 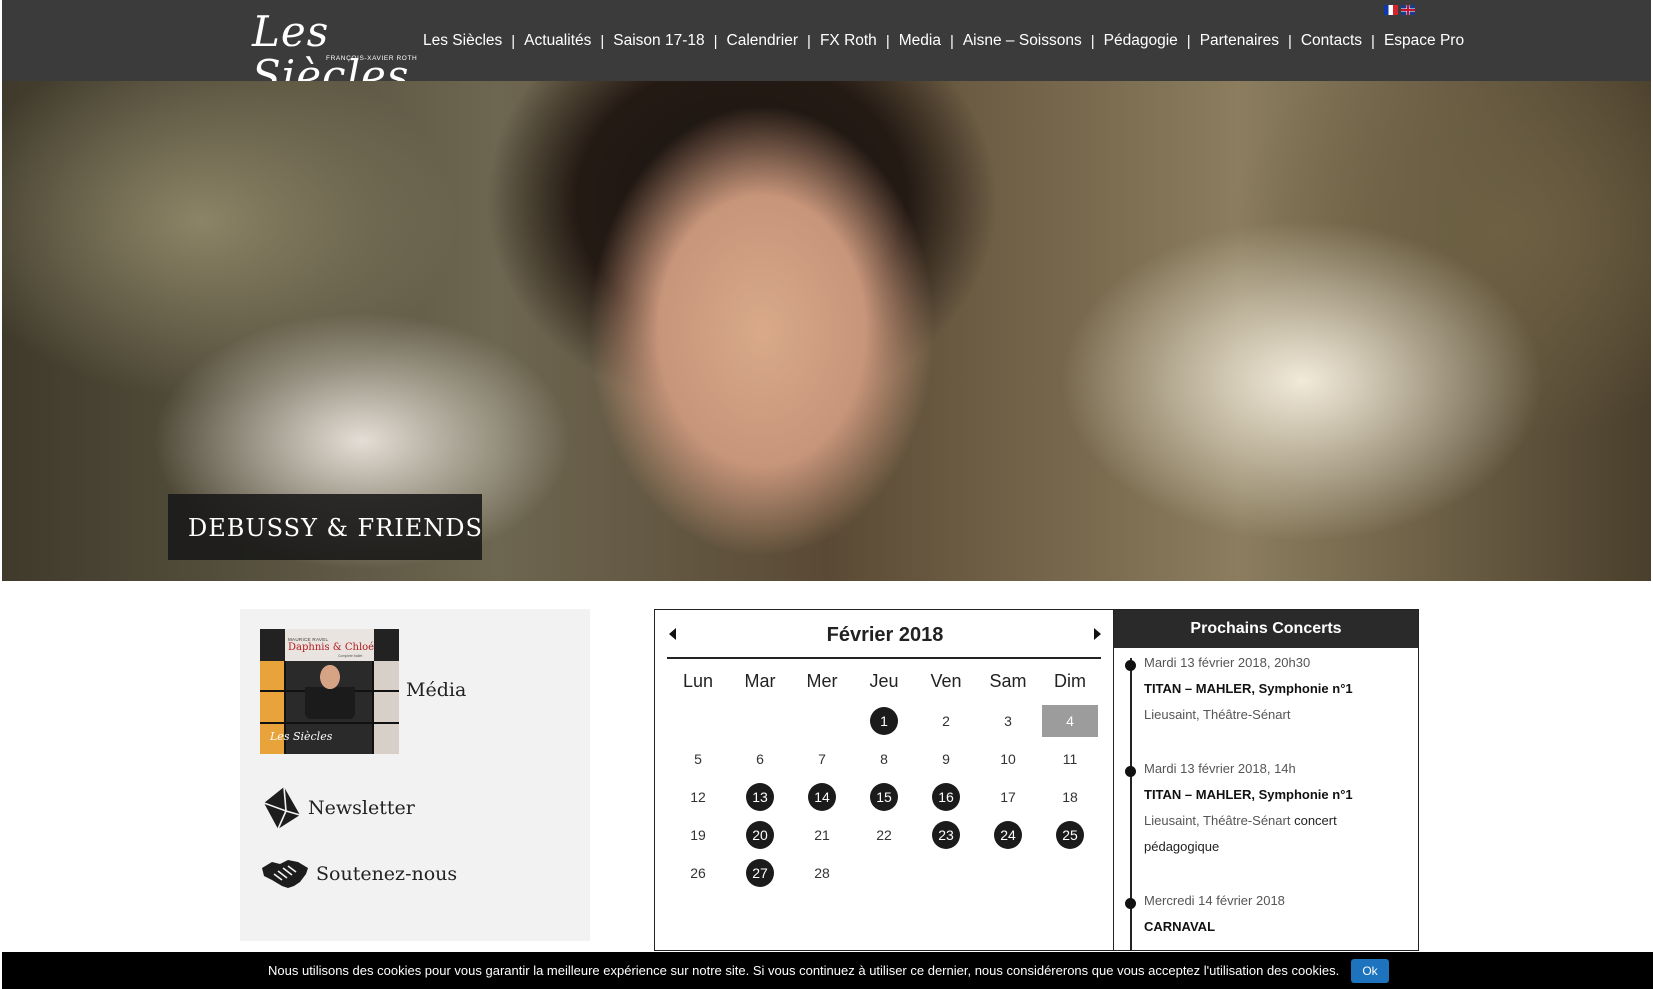 What do you see at coordinates (1239, 41) in the screenshot?
I see `nav-partenaires: Partenaires` at bounding box center [1239, 41].